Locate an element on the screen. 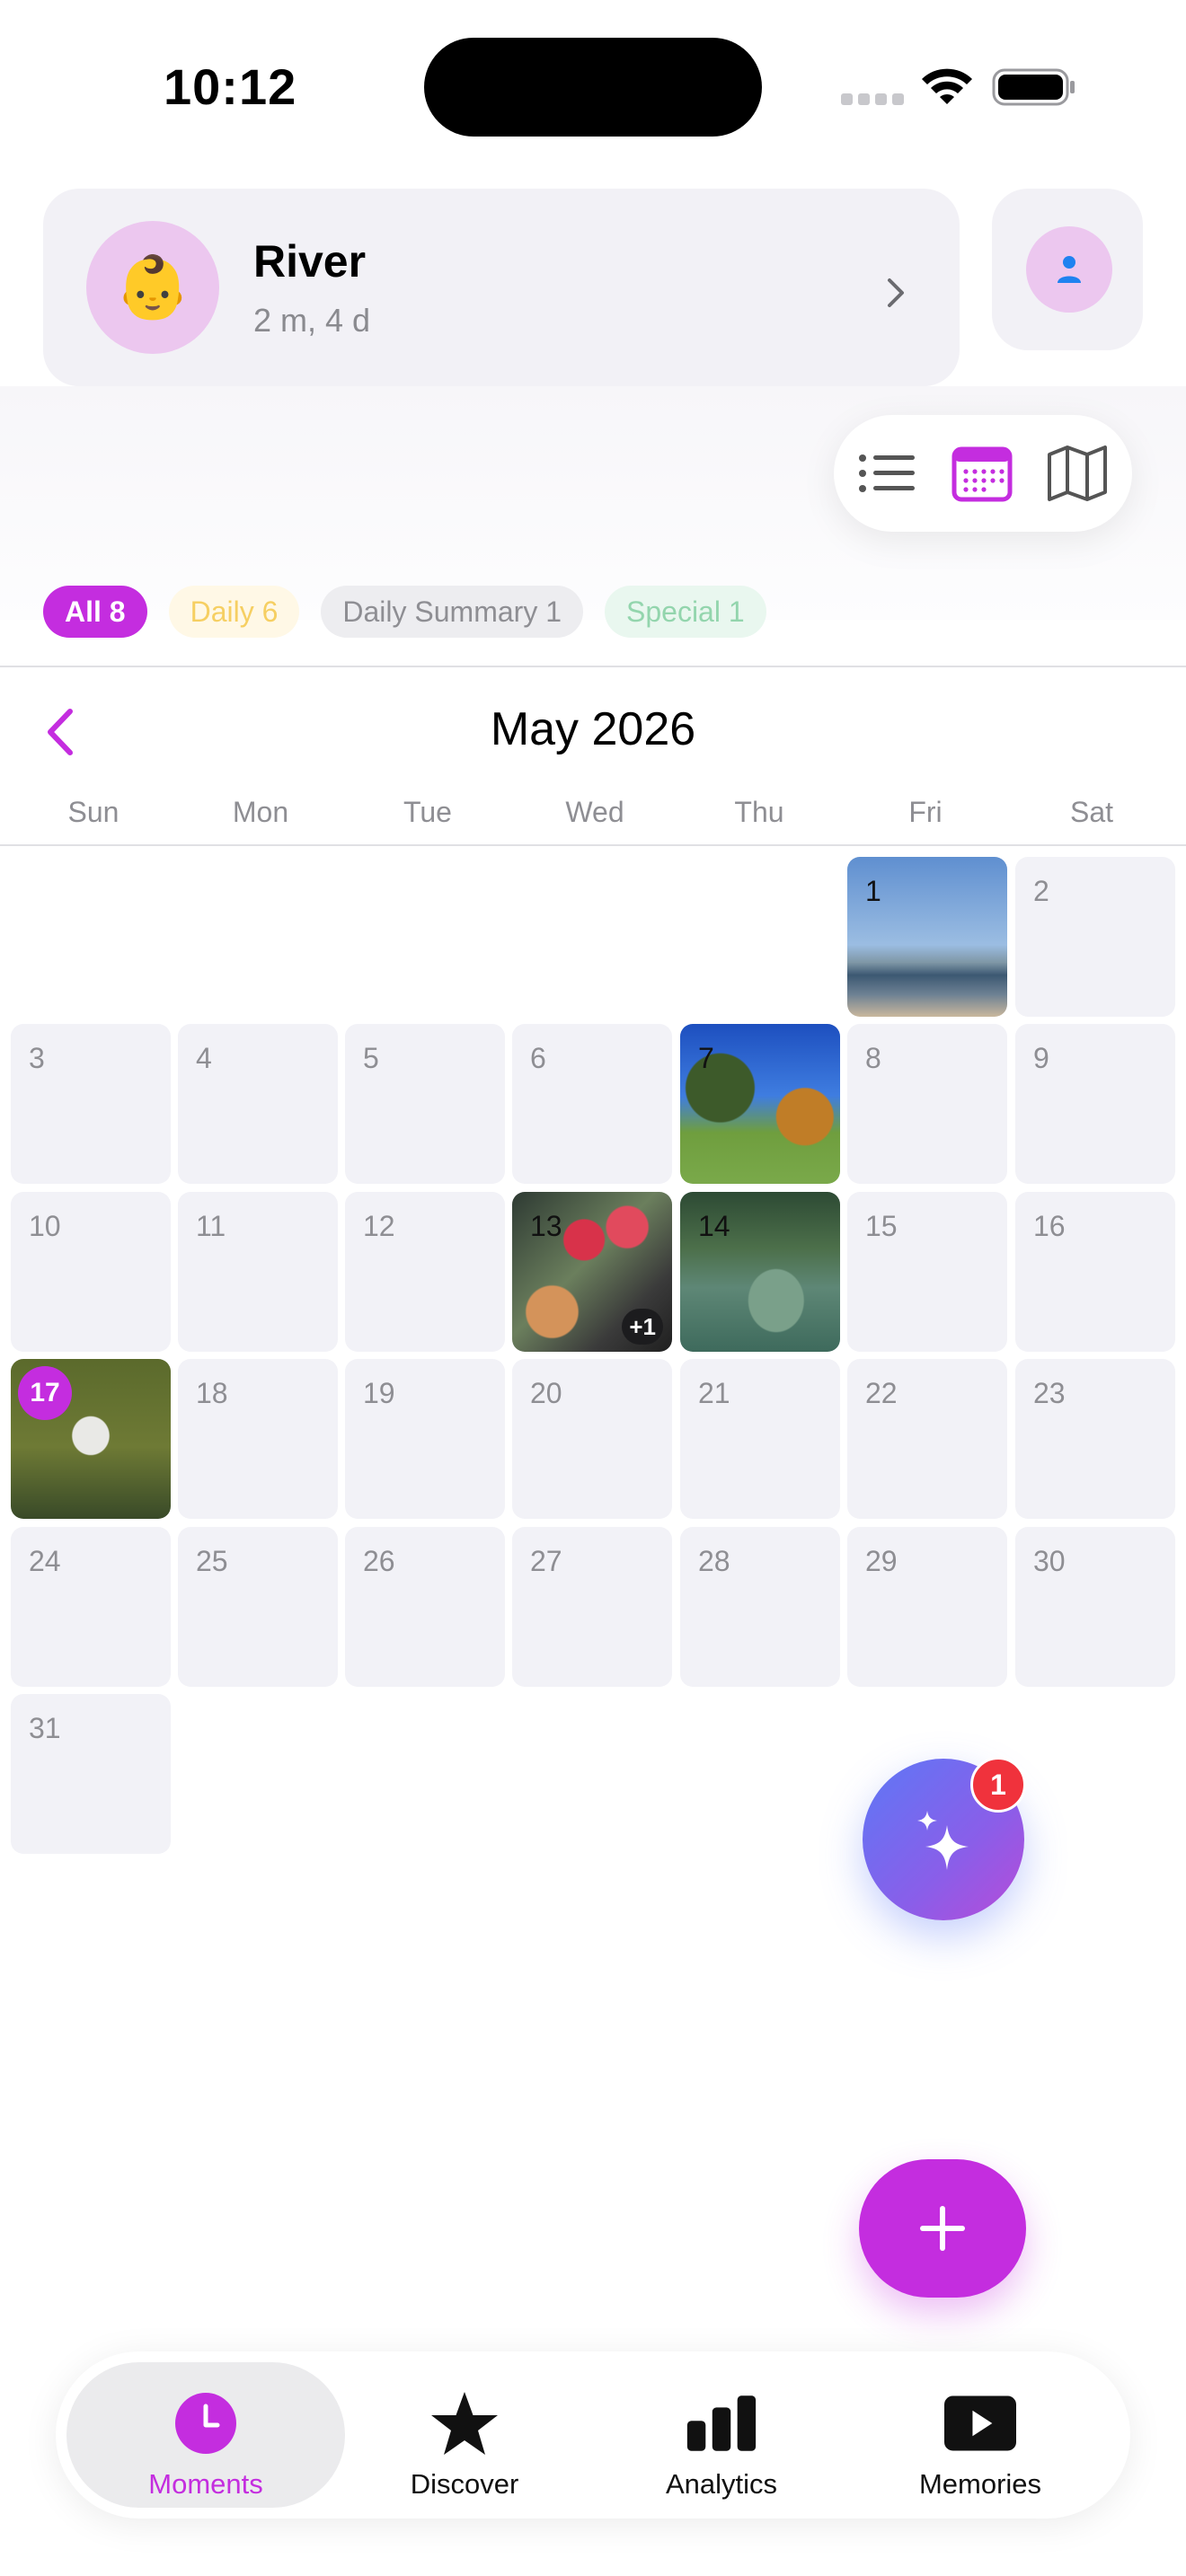  view-switcher is located at coordinates (983, 473).